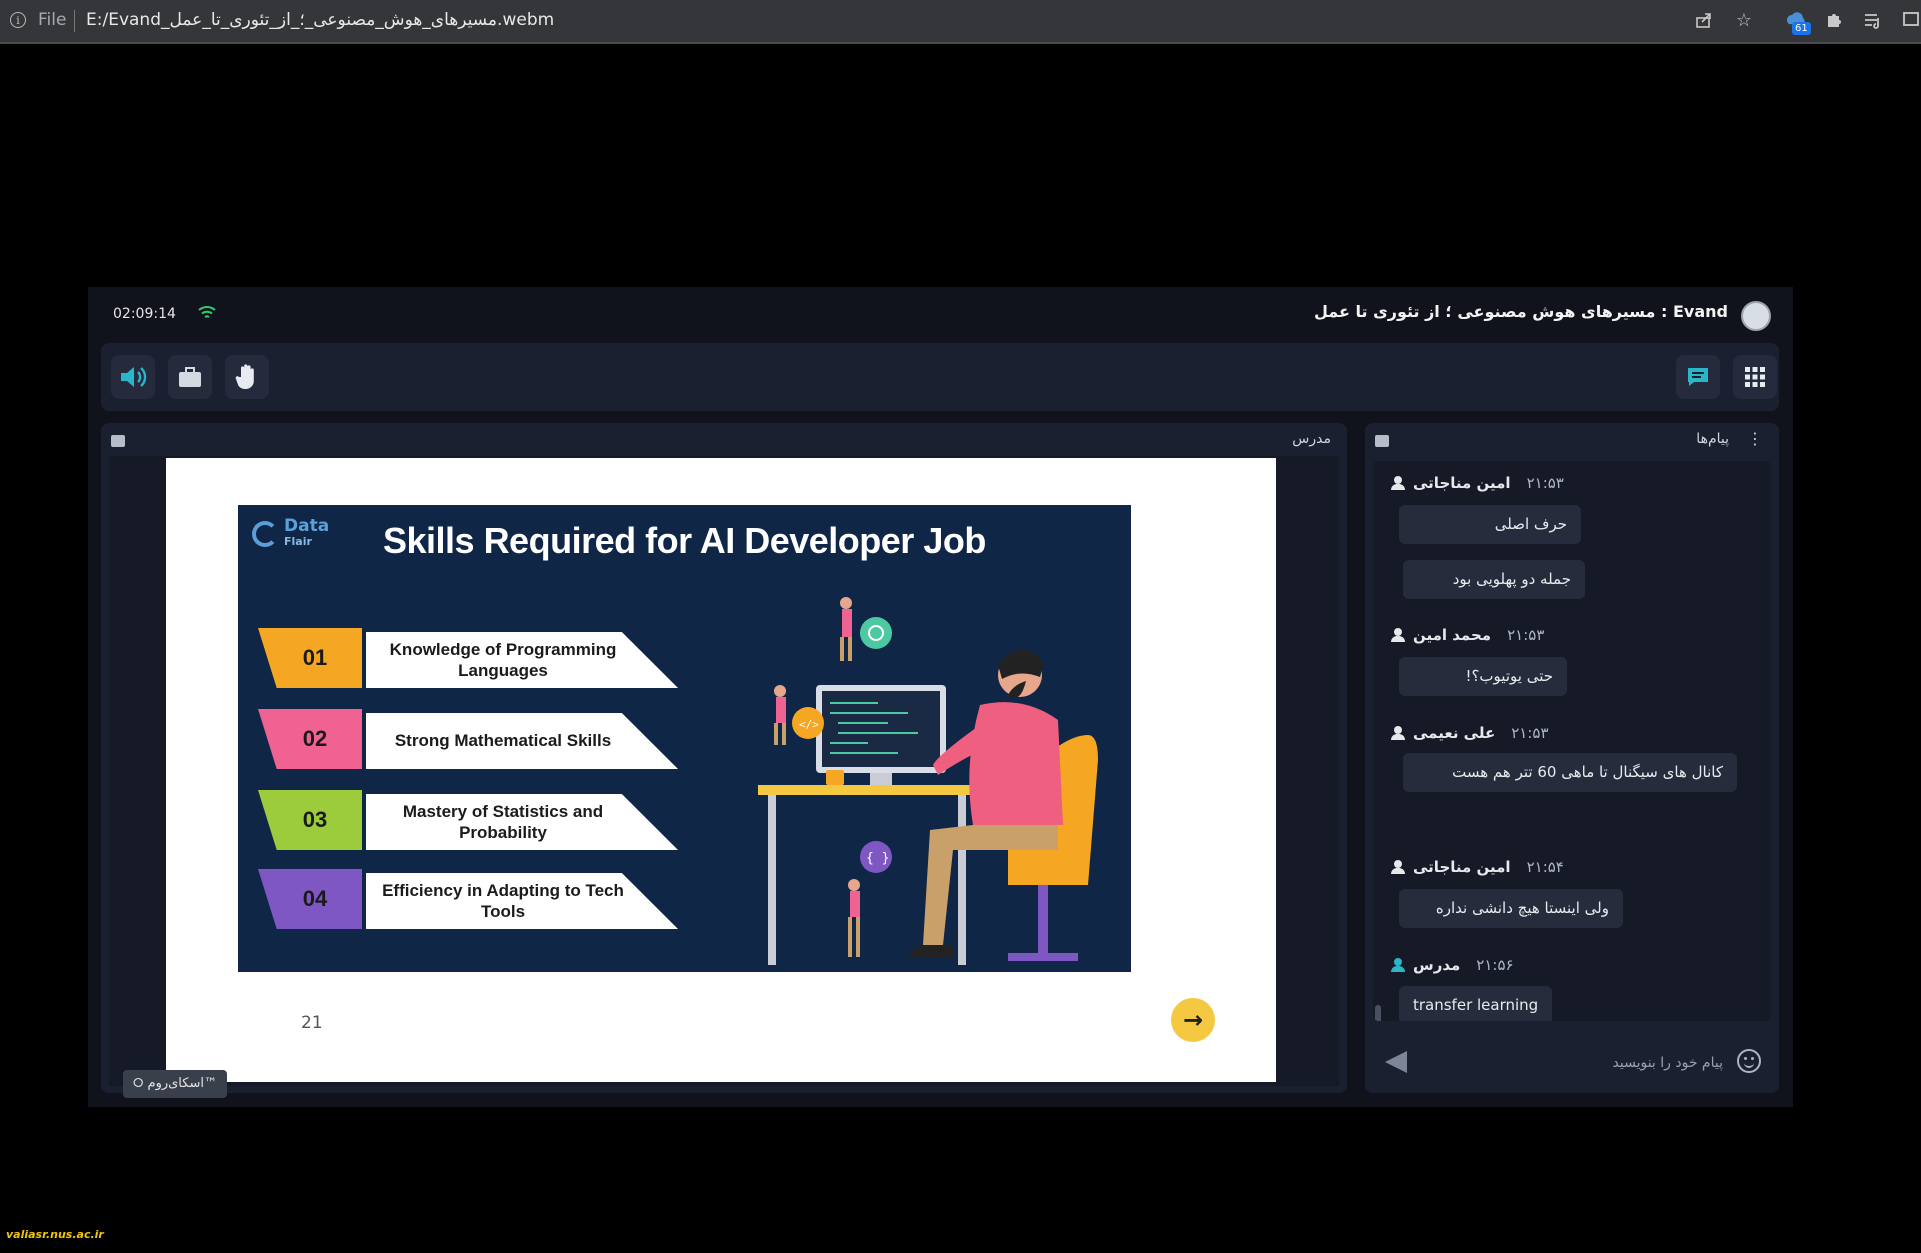 Image resolution: width=1921 pixels, height=1253 pixels. I want to click on wifi-icon, so click(207, 313).